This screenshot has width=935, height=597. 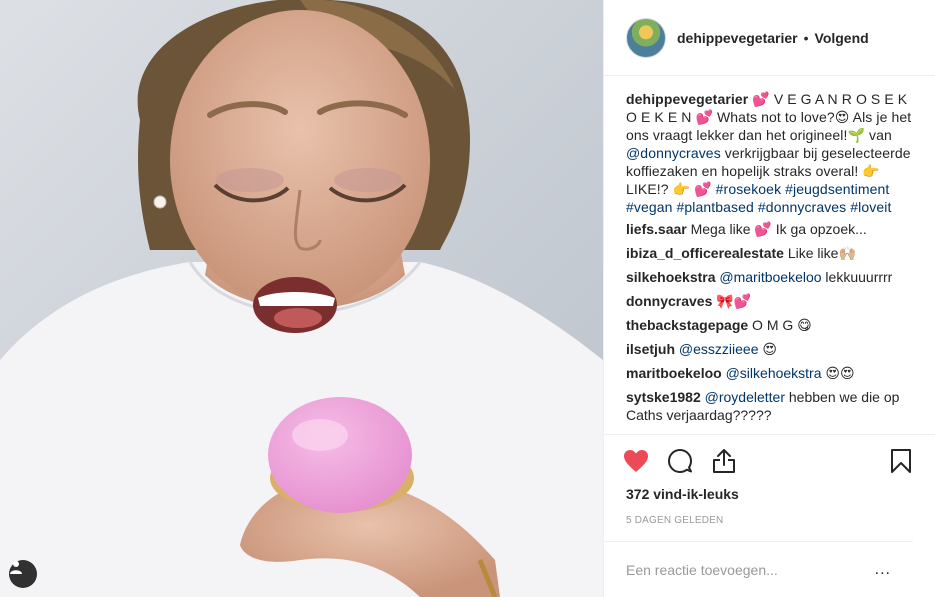 What do you see at coordinates (649, 207) in the screenshot?
I see `hashtag-link: #vegan` at bounding box center [649, 207].